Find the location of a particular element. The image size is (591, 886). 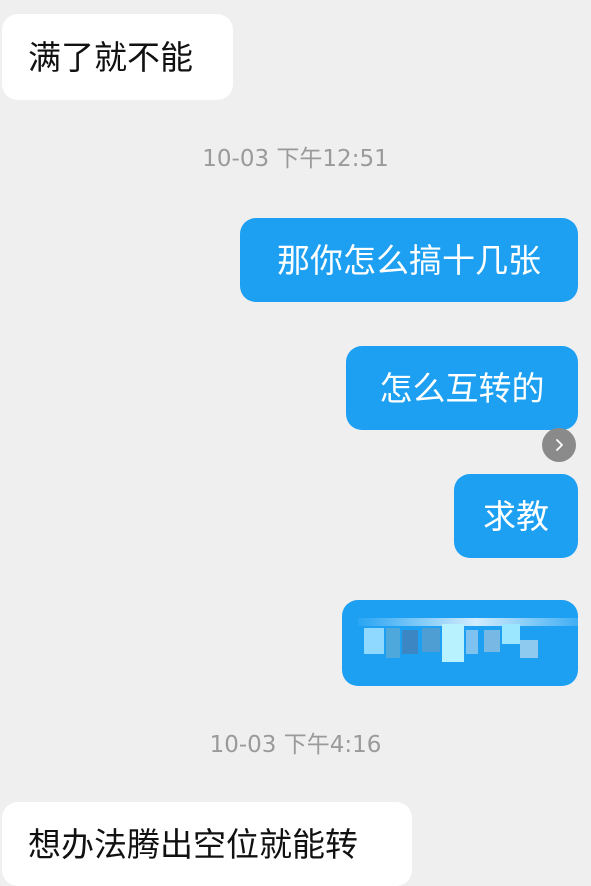

message-text: 那你怎么搞十几张 is located at coordinates (409, 260).